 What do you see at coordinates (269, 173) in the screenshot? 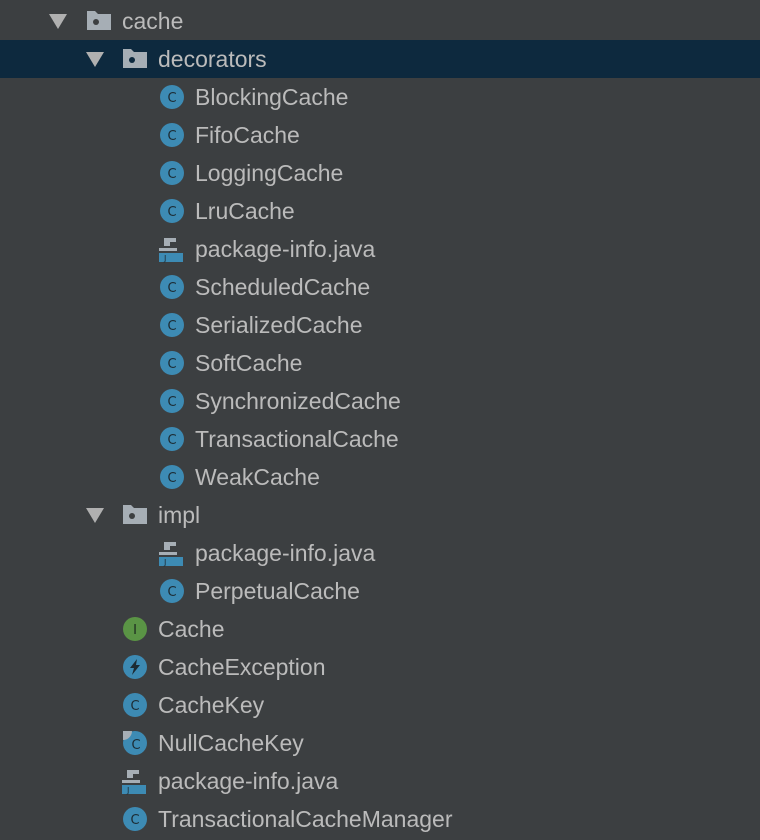
I see `tree-node-label: LoggingCache` at bounding box center [269, 173].